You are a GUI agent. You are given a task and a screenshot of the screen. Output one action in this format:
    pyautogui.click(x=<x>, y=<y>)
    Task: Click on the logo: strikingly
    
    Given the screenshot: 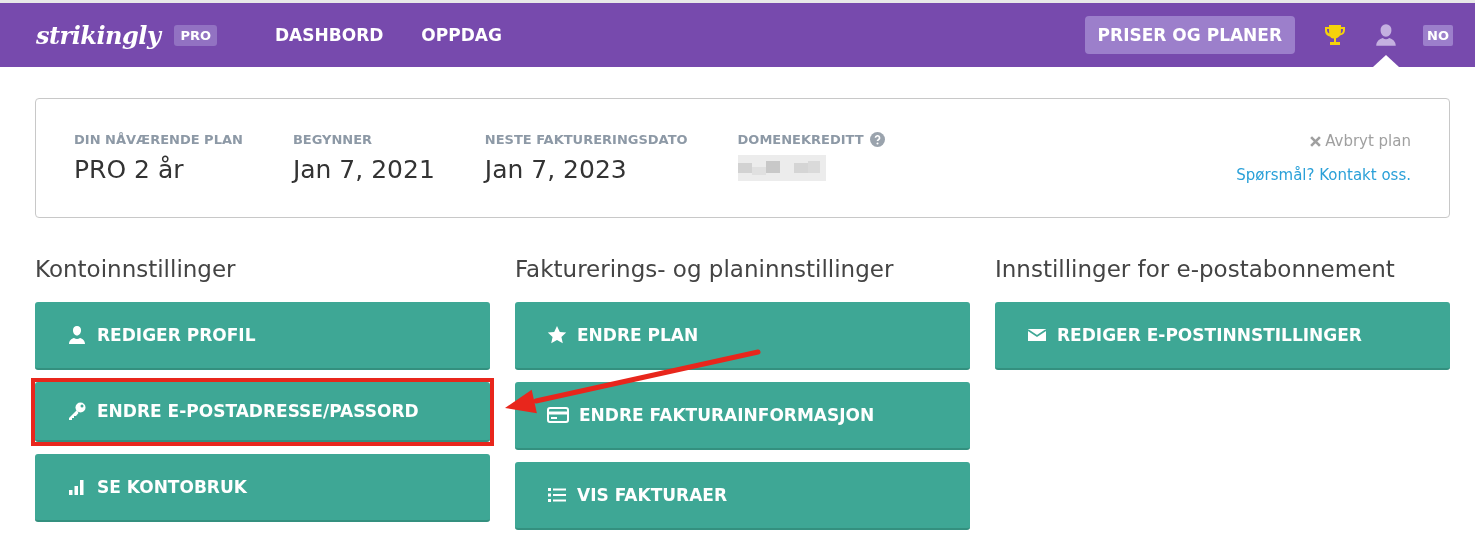 What is the action you would take?
    pyautogui.click(x=98, y=35)
    